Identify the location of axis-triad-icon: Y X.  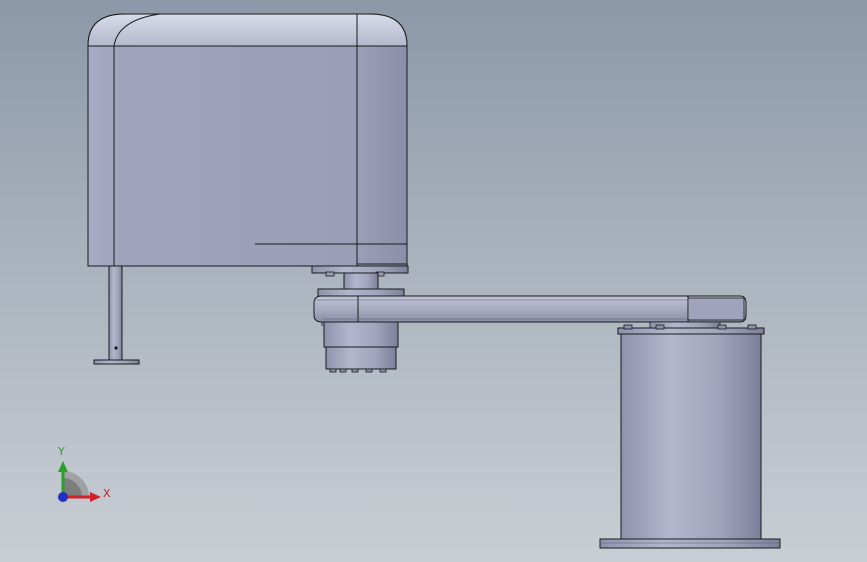
(84, 473).